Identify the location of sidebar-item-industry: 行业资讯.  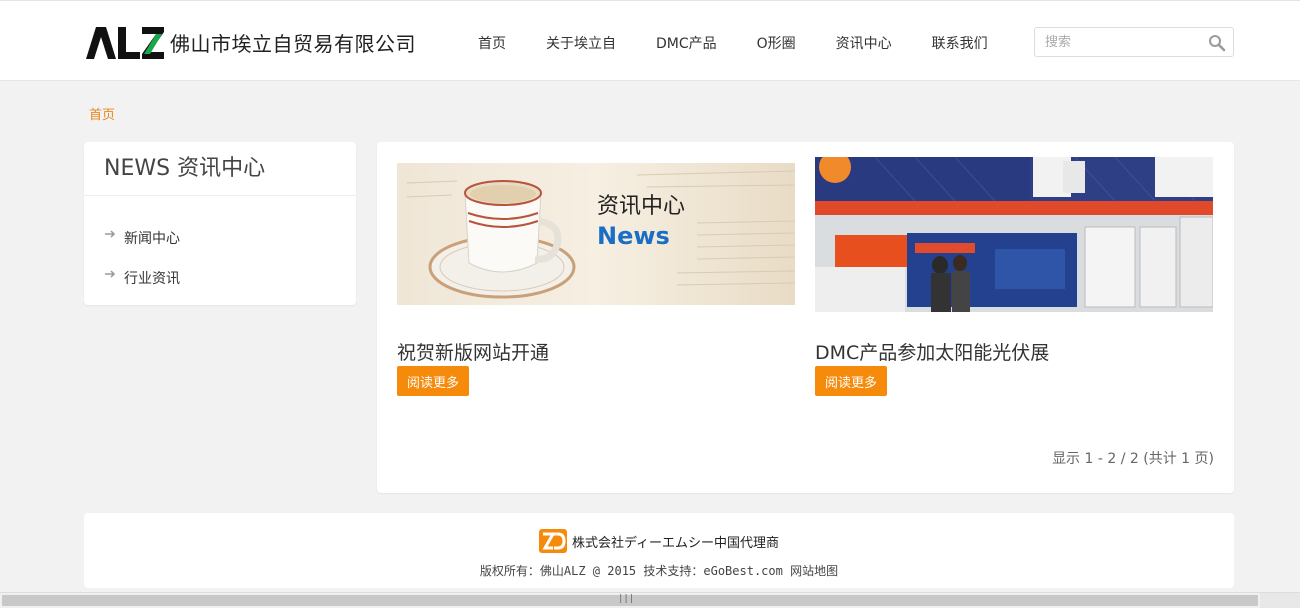
(220, 278).